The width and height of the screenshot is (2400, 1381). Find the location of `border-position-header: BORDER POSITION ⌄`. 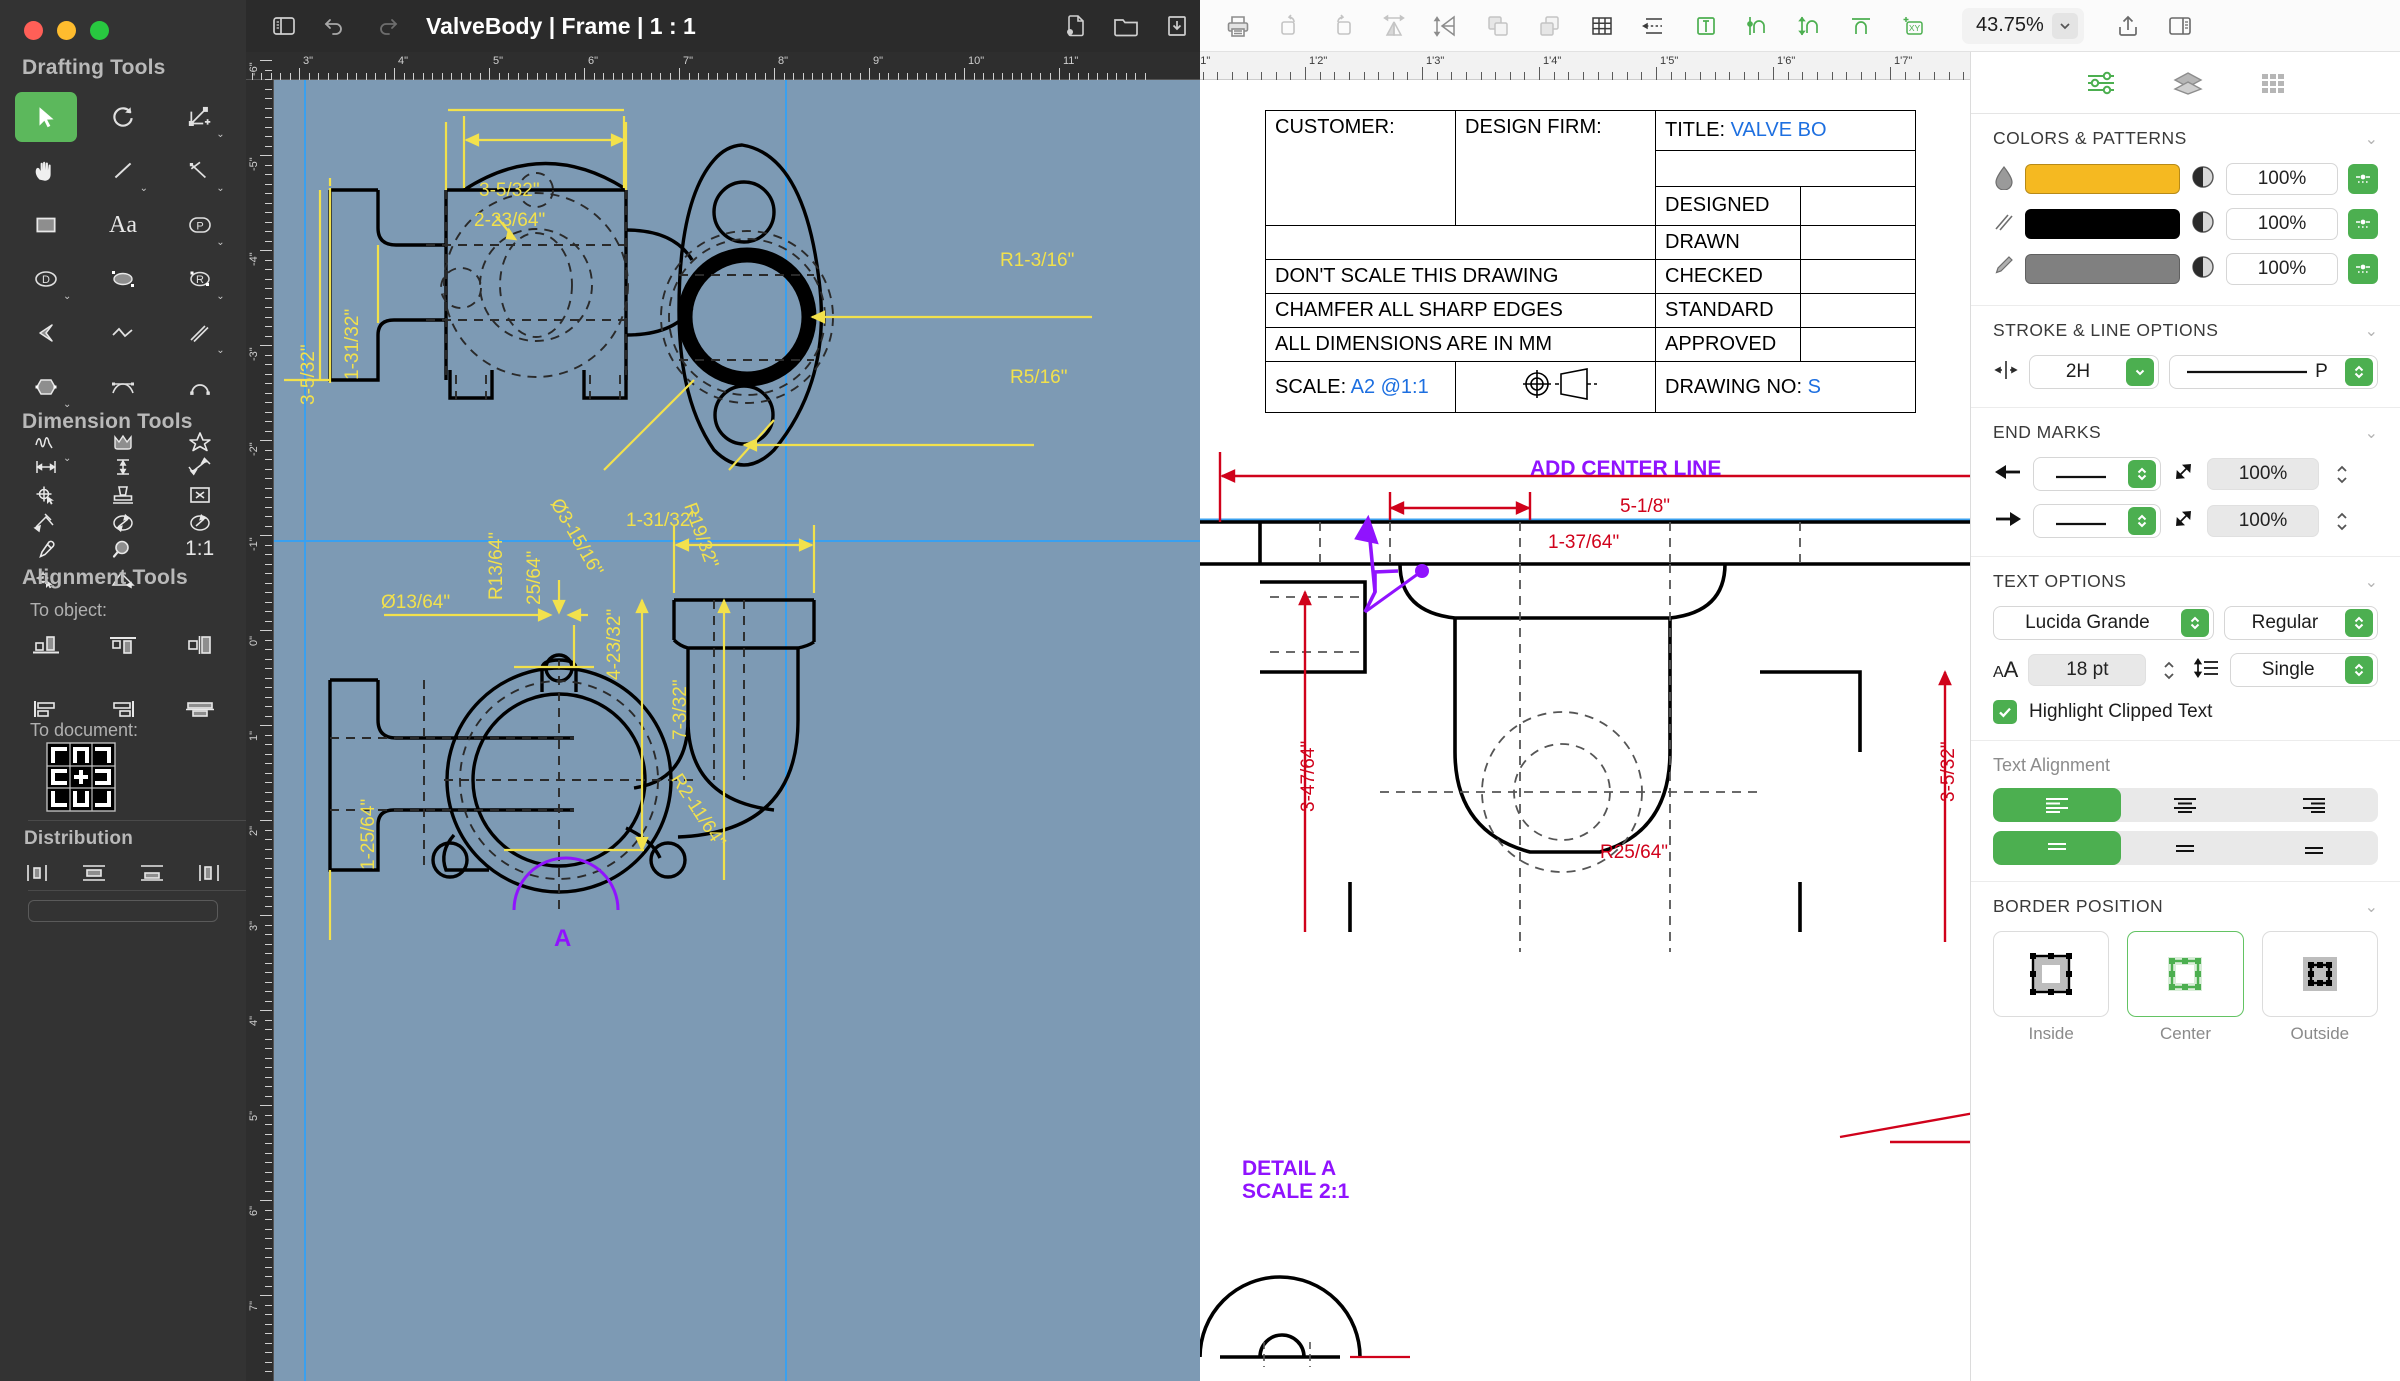

border-position-header: BORDER POSITION ⌄ is located at coordinates (2185, 906).